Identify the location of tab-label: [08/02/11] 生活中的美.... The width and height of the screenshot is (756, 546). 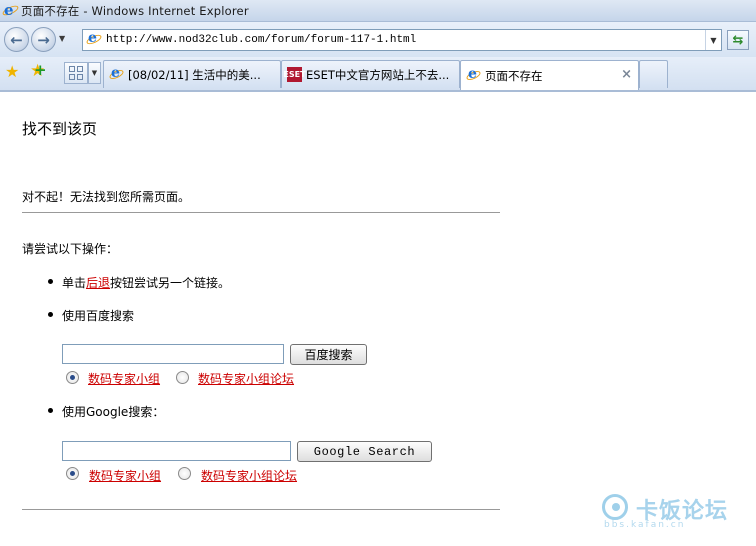
(194, 74).